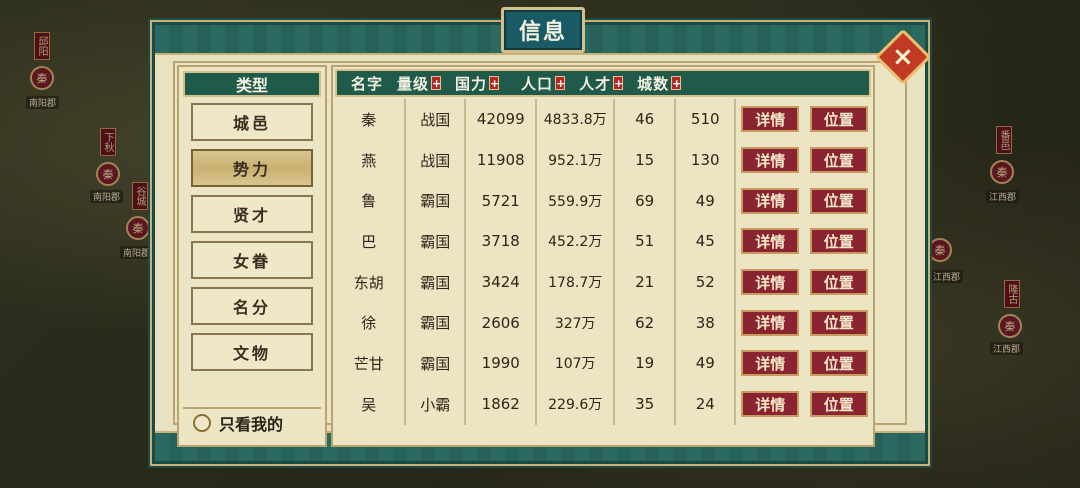 This screenshot has height=488, width=1080. Describe the element at coordinates (367, 83) in the screenshot. I see `column-label: 名字` at that location.